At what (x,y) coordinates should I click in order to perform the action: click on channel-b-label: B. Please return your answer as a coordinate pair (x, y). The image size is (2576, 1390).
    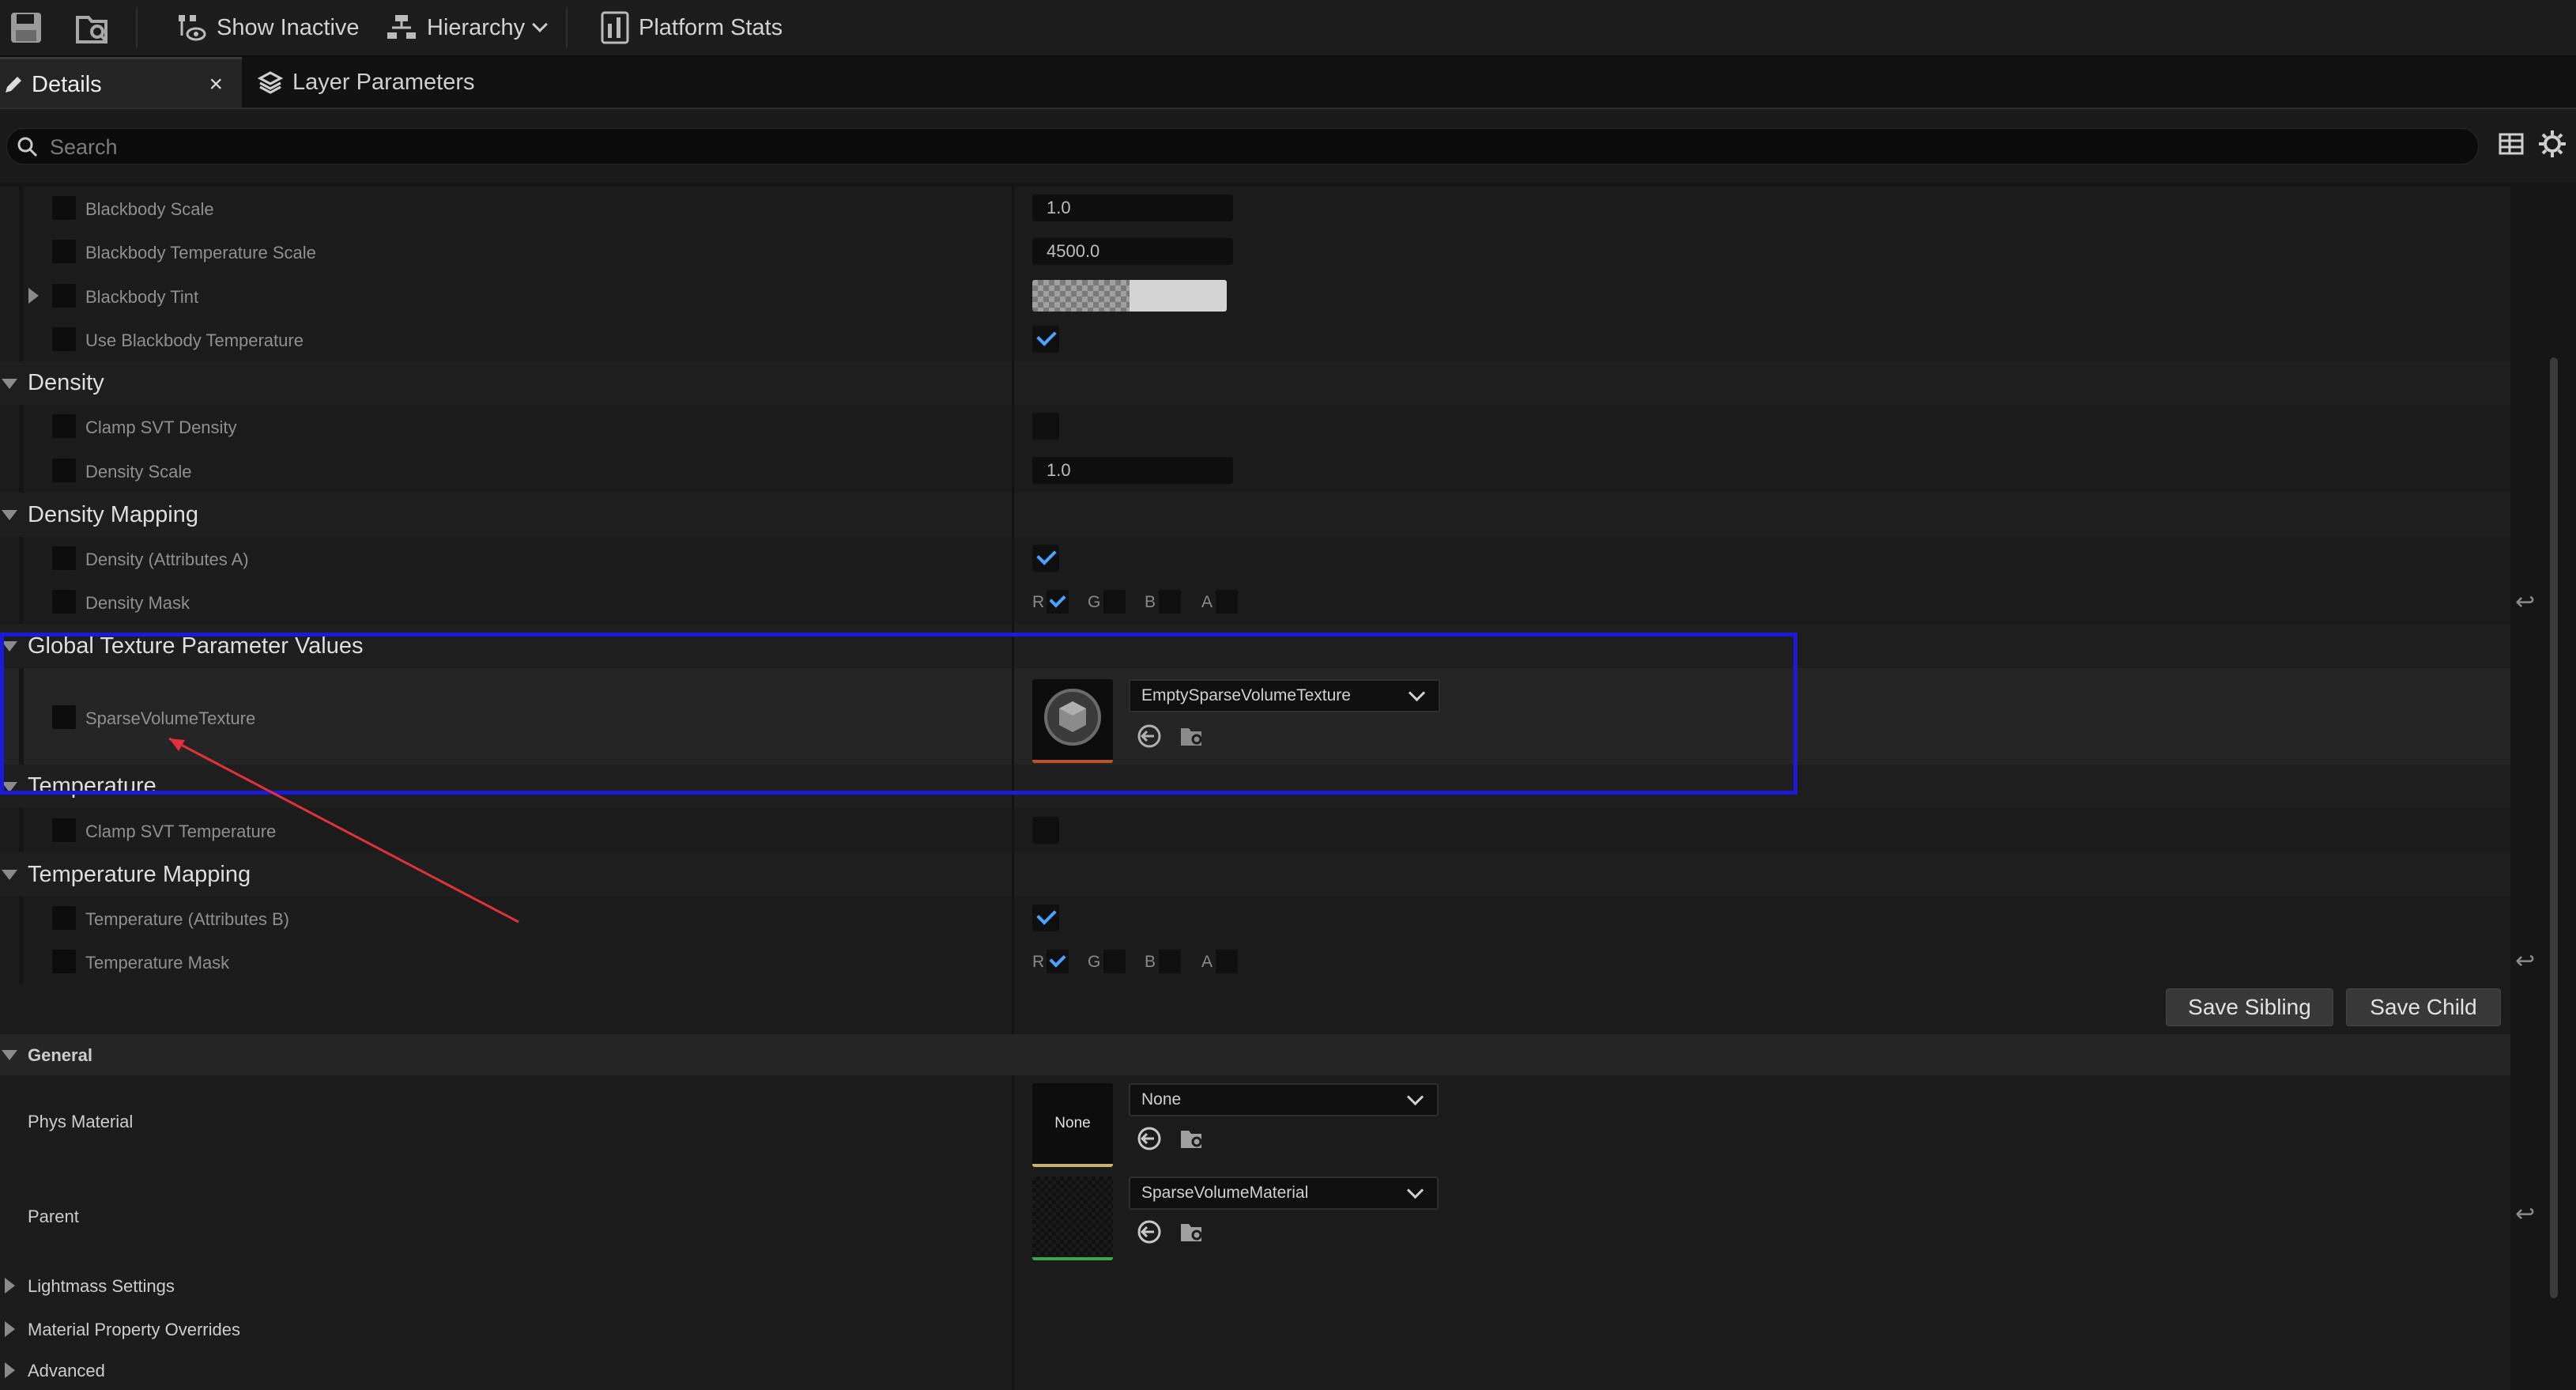
    Looking at the image, I should click on (1150, 602).